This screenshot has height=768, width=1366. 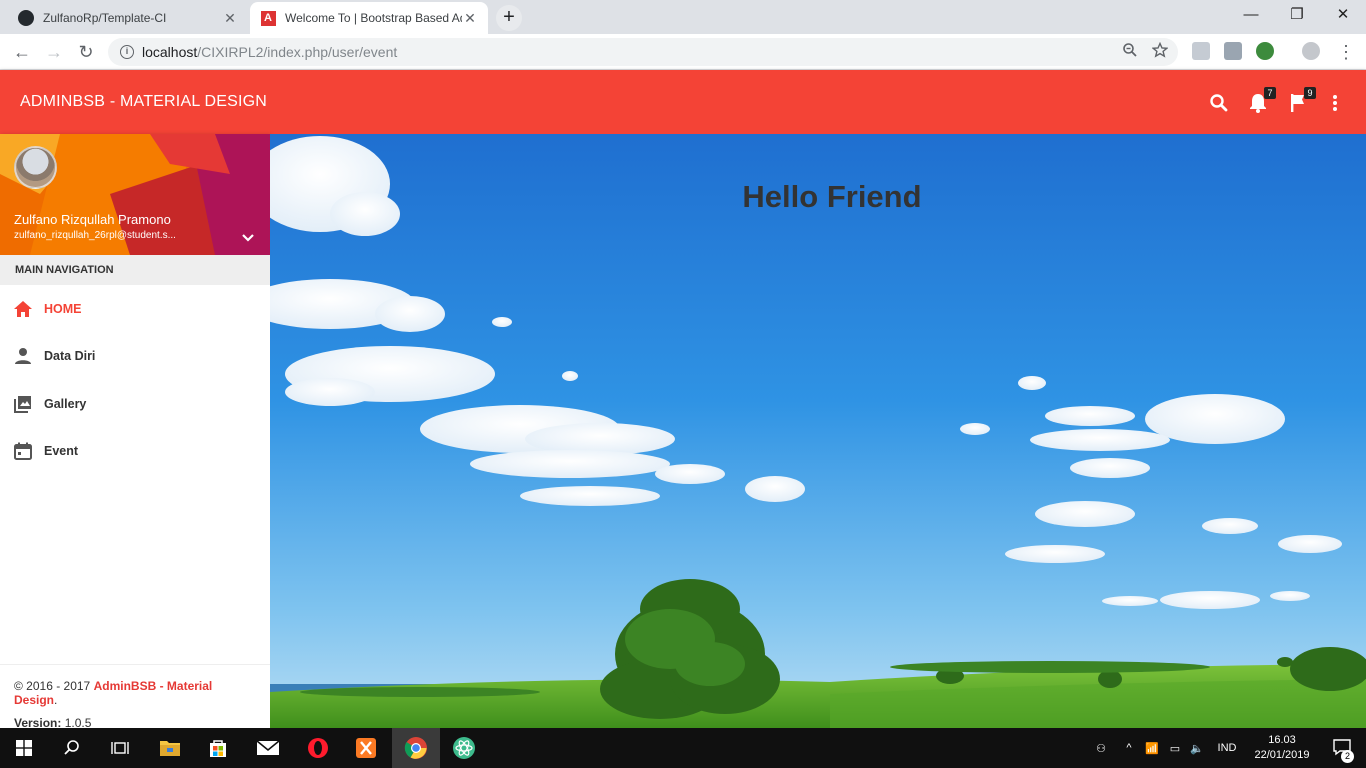 What do you see at coordinates (1262, 100) in the screenshot?
I see `notifications-icon: 7` at bounding box center [1262, 100].